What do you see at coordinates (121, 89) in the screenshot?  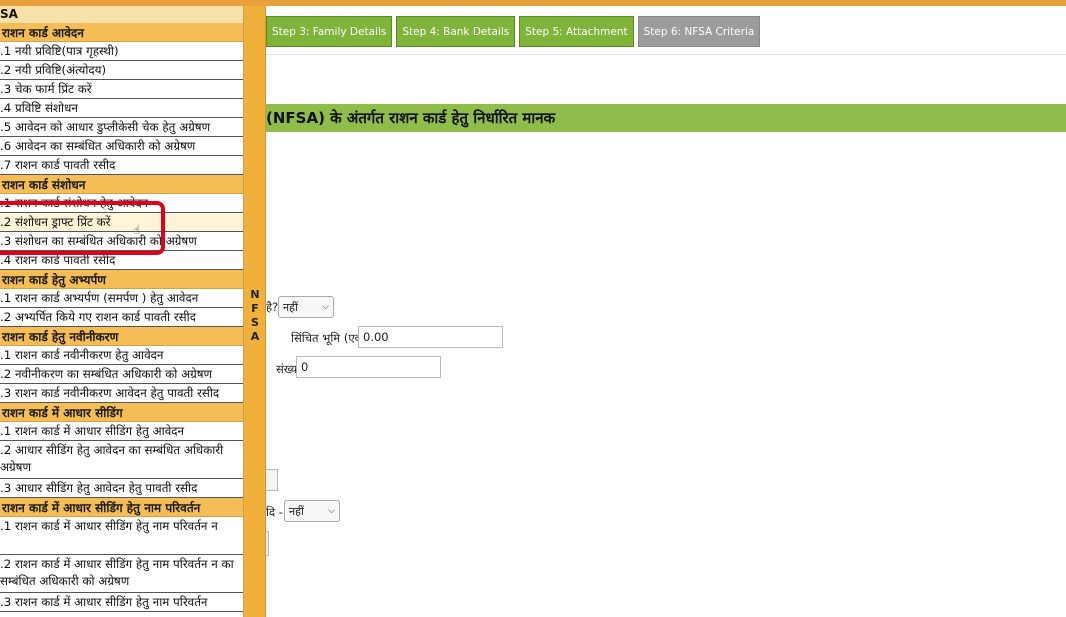 I see `sidebar-menu-item: .3 चेक फार्म प्रिंट करें` at bounding box center [121, 89].